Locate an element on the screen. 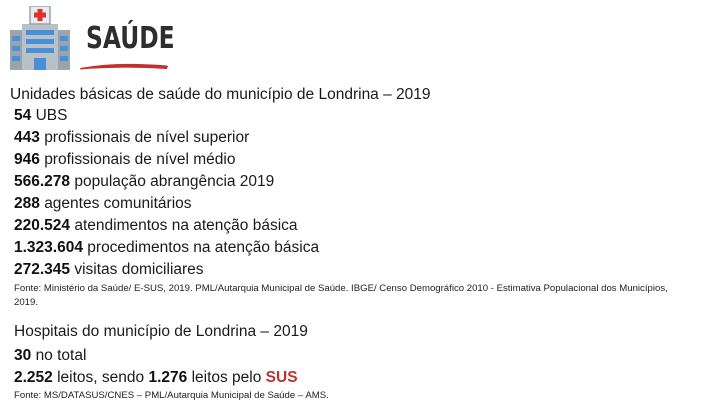  hospital-icon is located at coordinates (40, 38).